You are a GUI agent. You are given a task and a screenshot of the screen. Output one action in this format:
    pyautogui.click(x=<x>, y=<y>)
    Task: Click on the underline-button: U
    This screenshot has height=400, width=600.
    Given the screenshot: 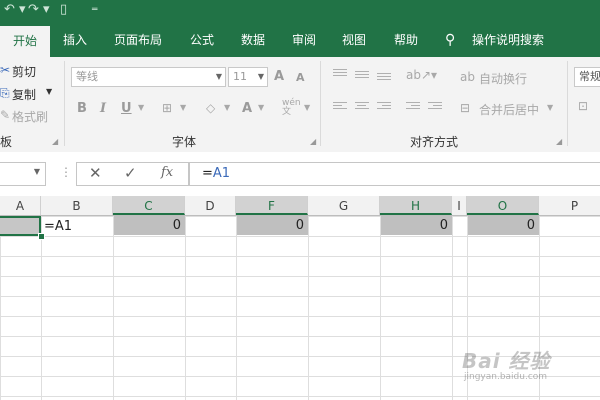 What is the action you would take?
    pyautogui.click(x=126, y=108)
    